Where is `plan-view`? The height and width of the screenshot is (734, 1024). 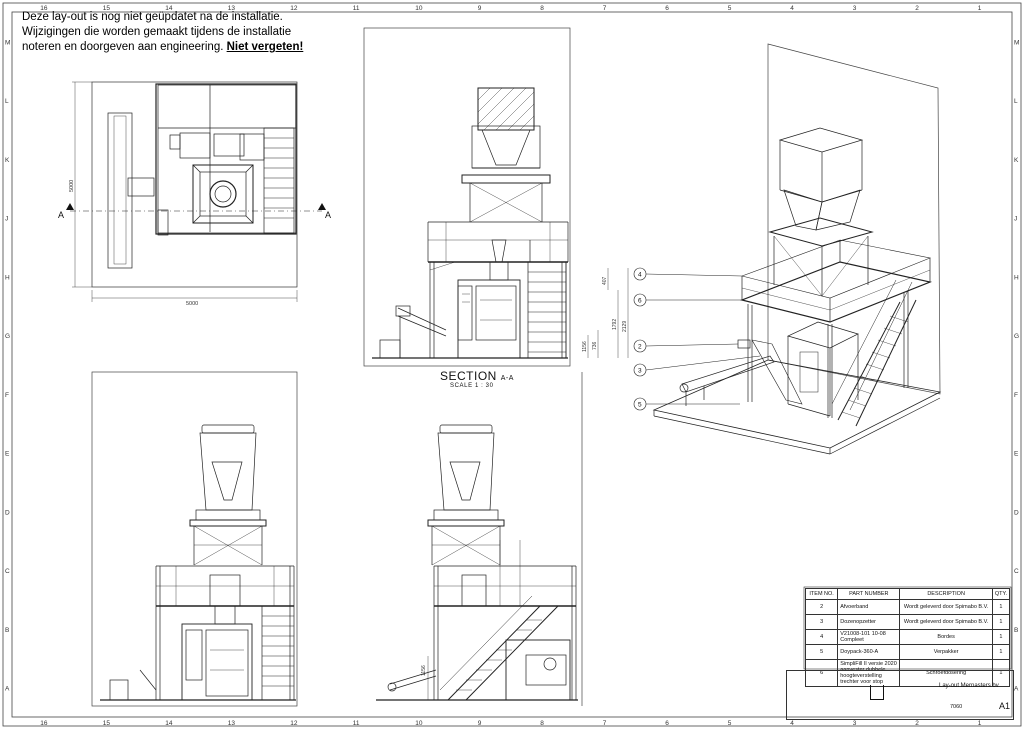 plan-view is located at coordinates (196, 191).